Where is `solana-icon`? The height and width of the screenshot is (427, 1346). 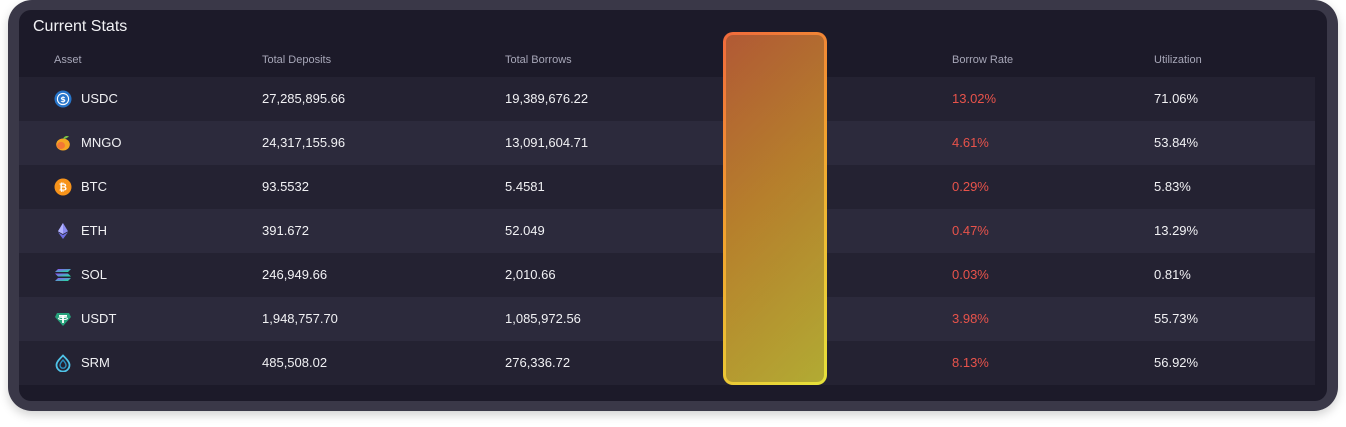
solana-icon is located at coordinates (63, 275).